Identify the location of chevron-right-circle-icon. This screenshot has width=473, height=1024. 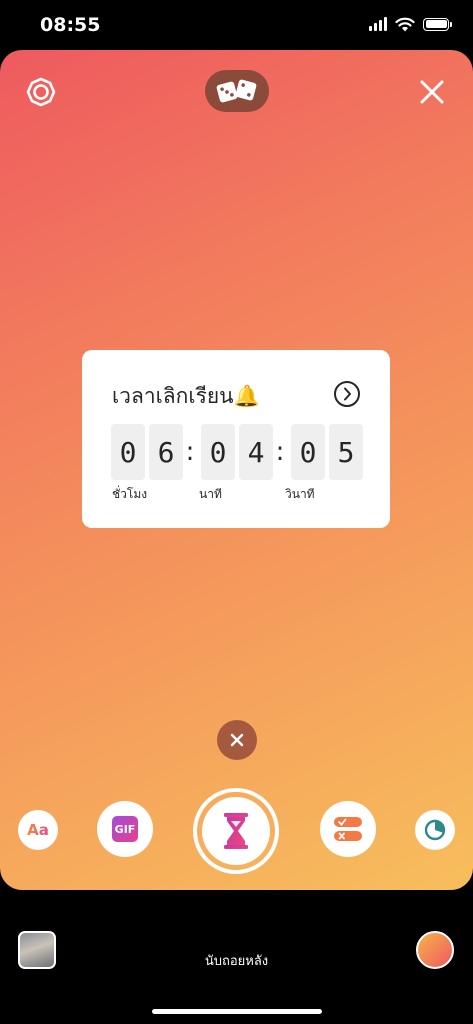
(347, 394).